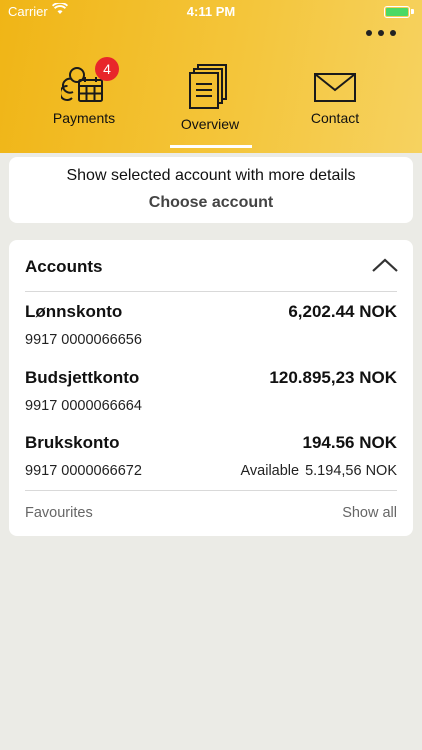  I want to click on accounts-title: Accounts, so click(64, 266).